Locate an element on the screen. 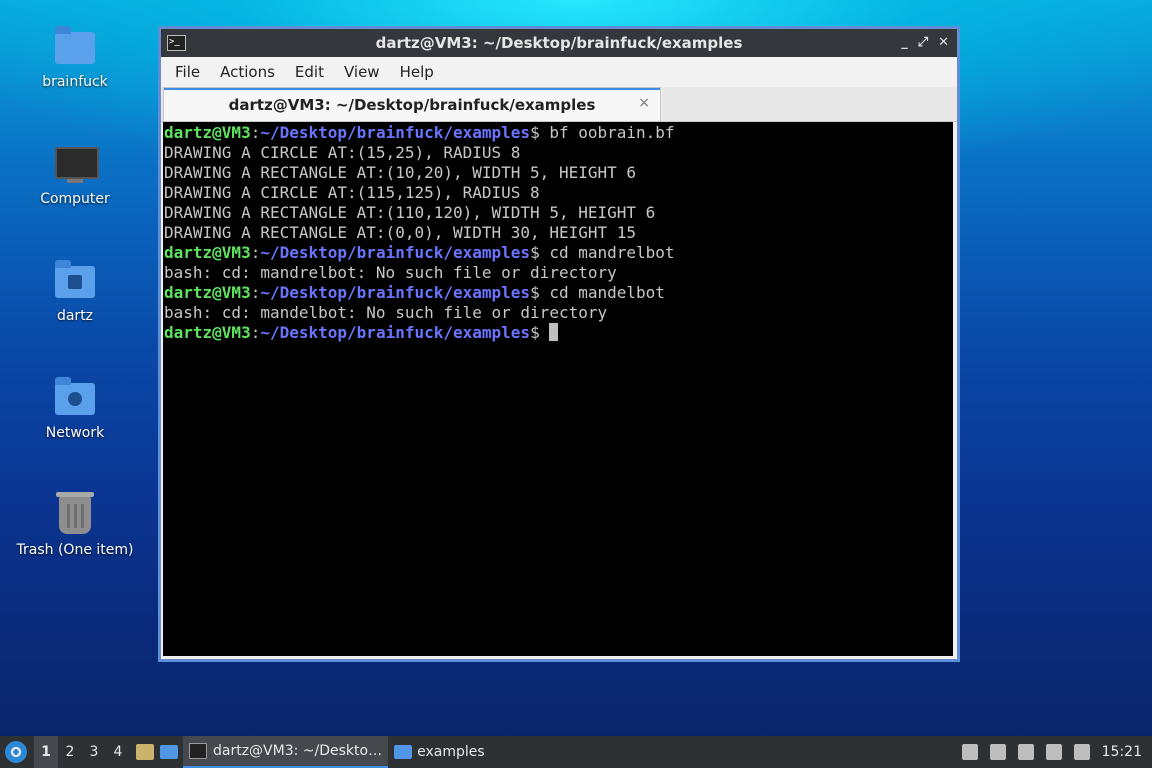 This screenshot has height=768, width=1152. terminal-output-line: DRAWING A CIRCLE AT:(115,125), RADIUS 8 is located at coordinates (352, 192).